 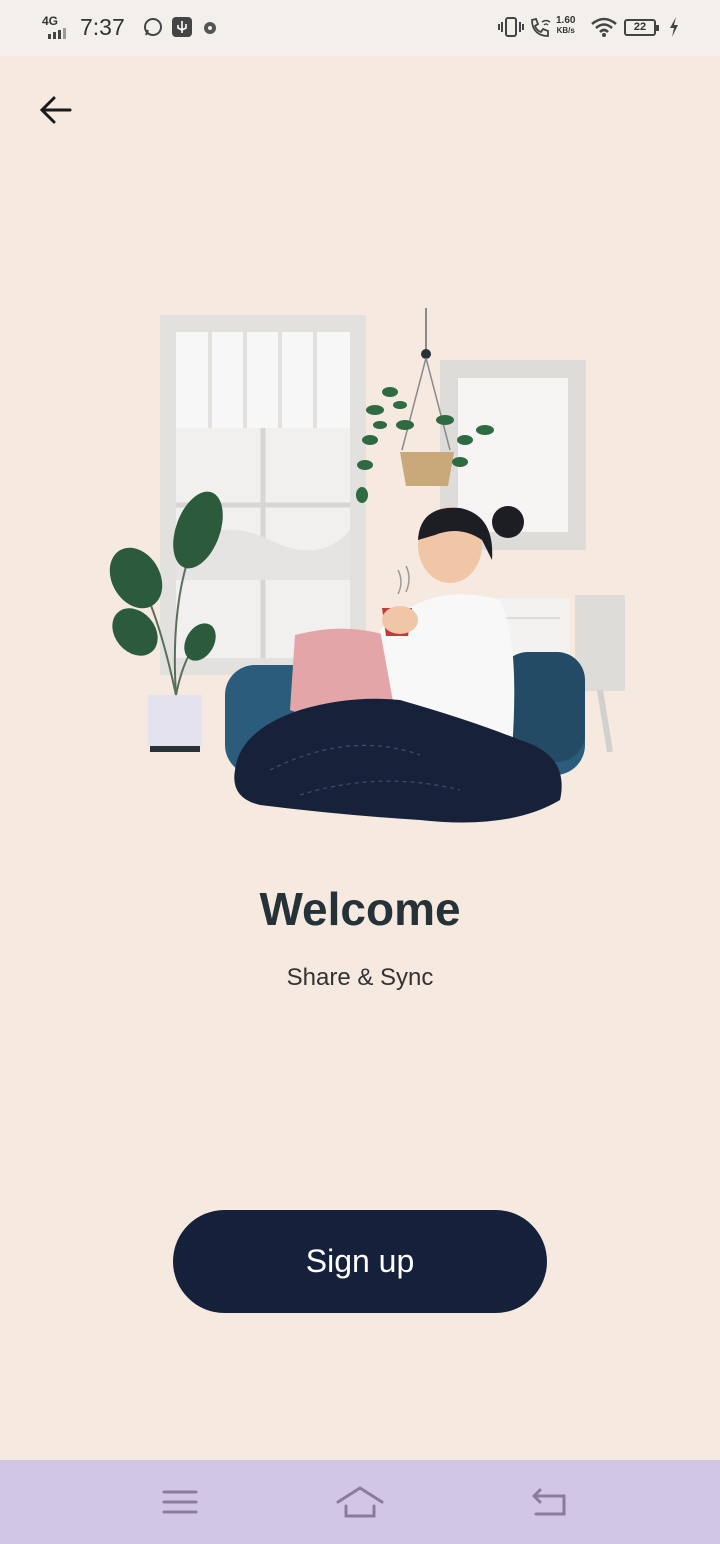 I want to click on back-button, so click(x=57, y=110).